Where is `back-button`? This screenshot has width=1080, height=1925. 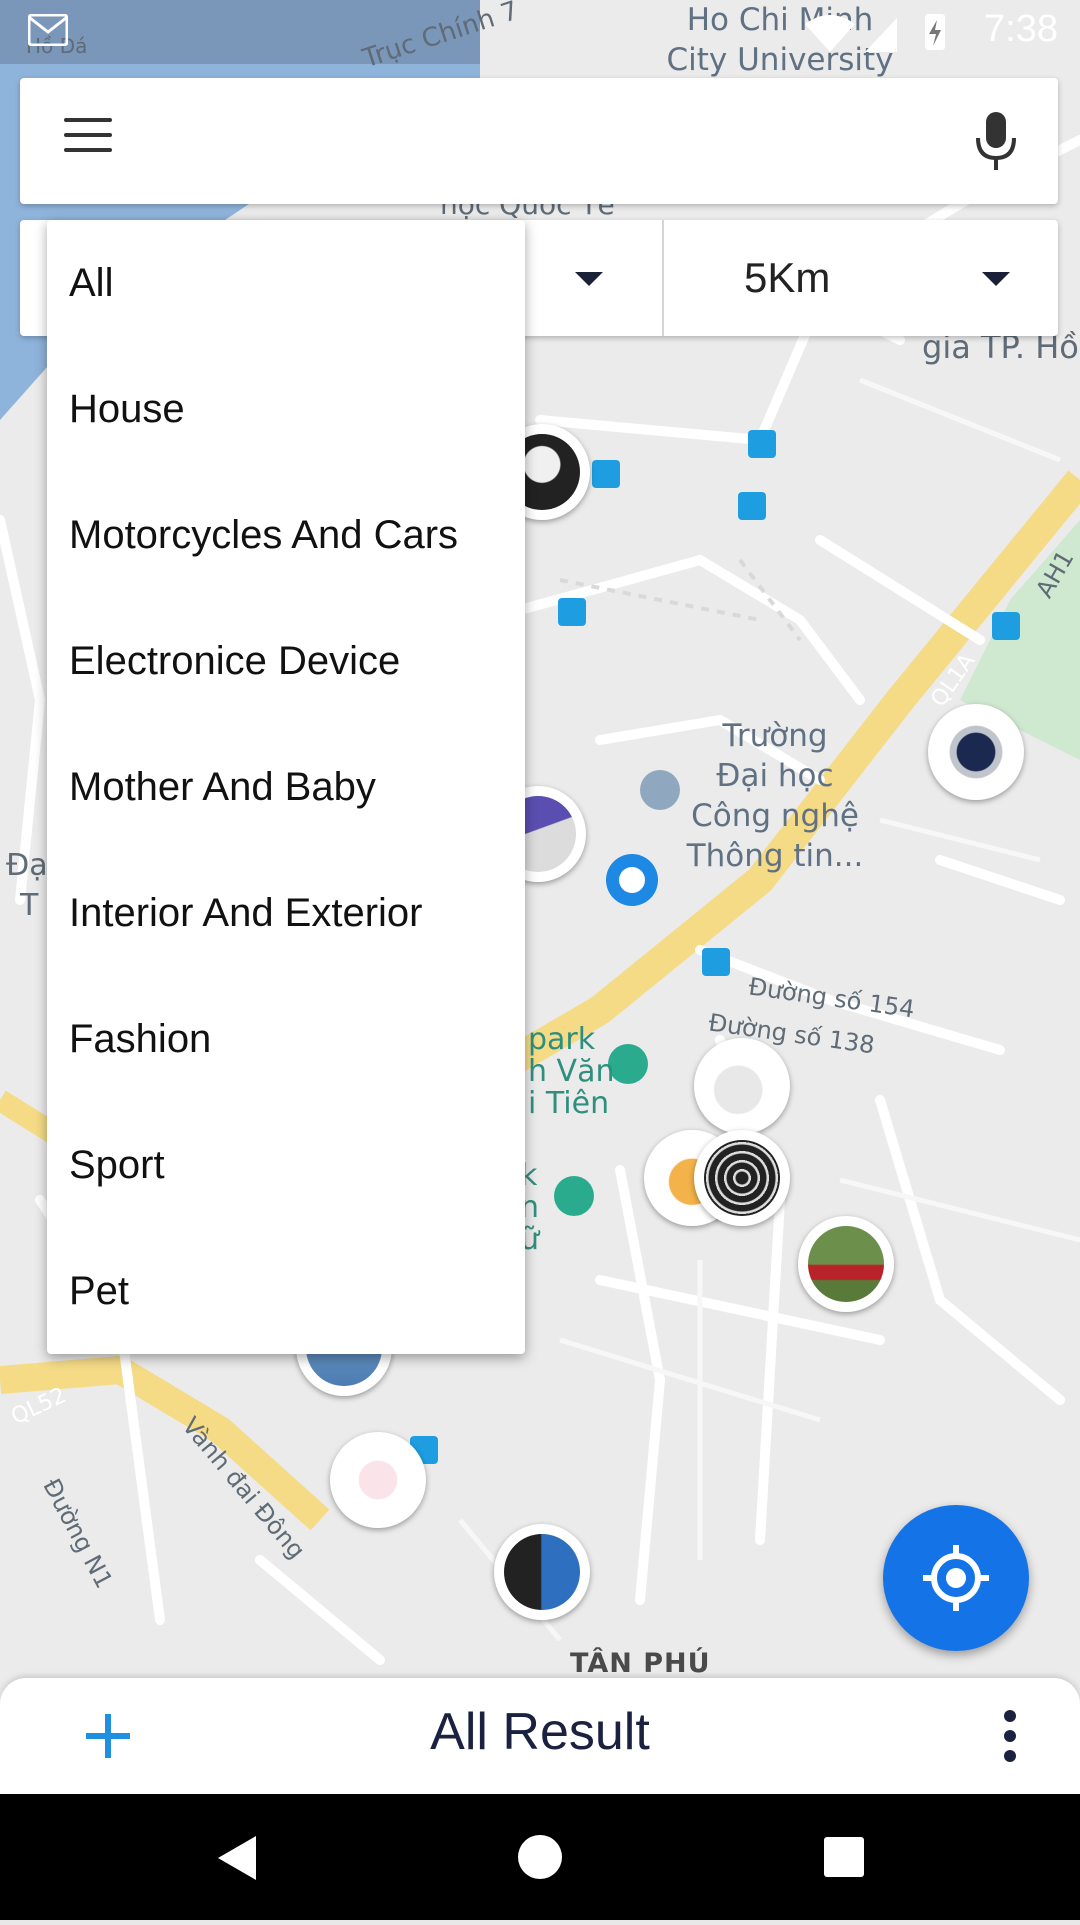
back-button is located at coordinates (236, 1857).